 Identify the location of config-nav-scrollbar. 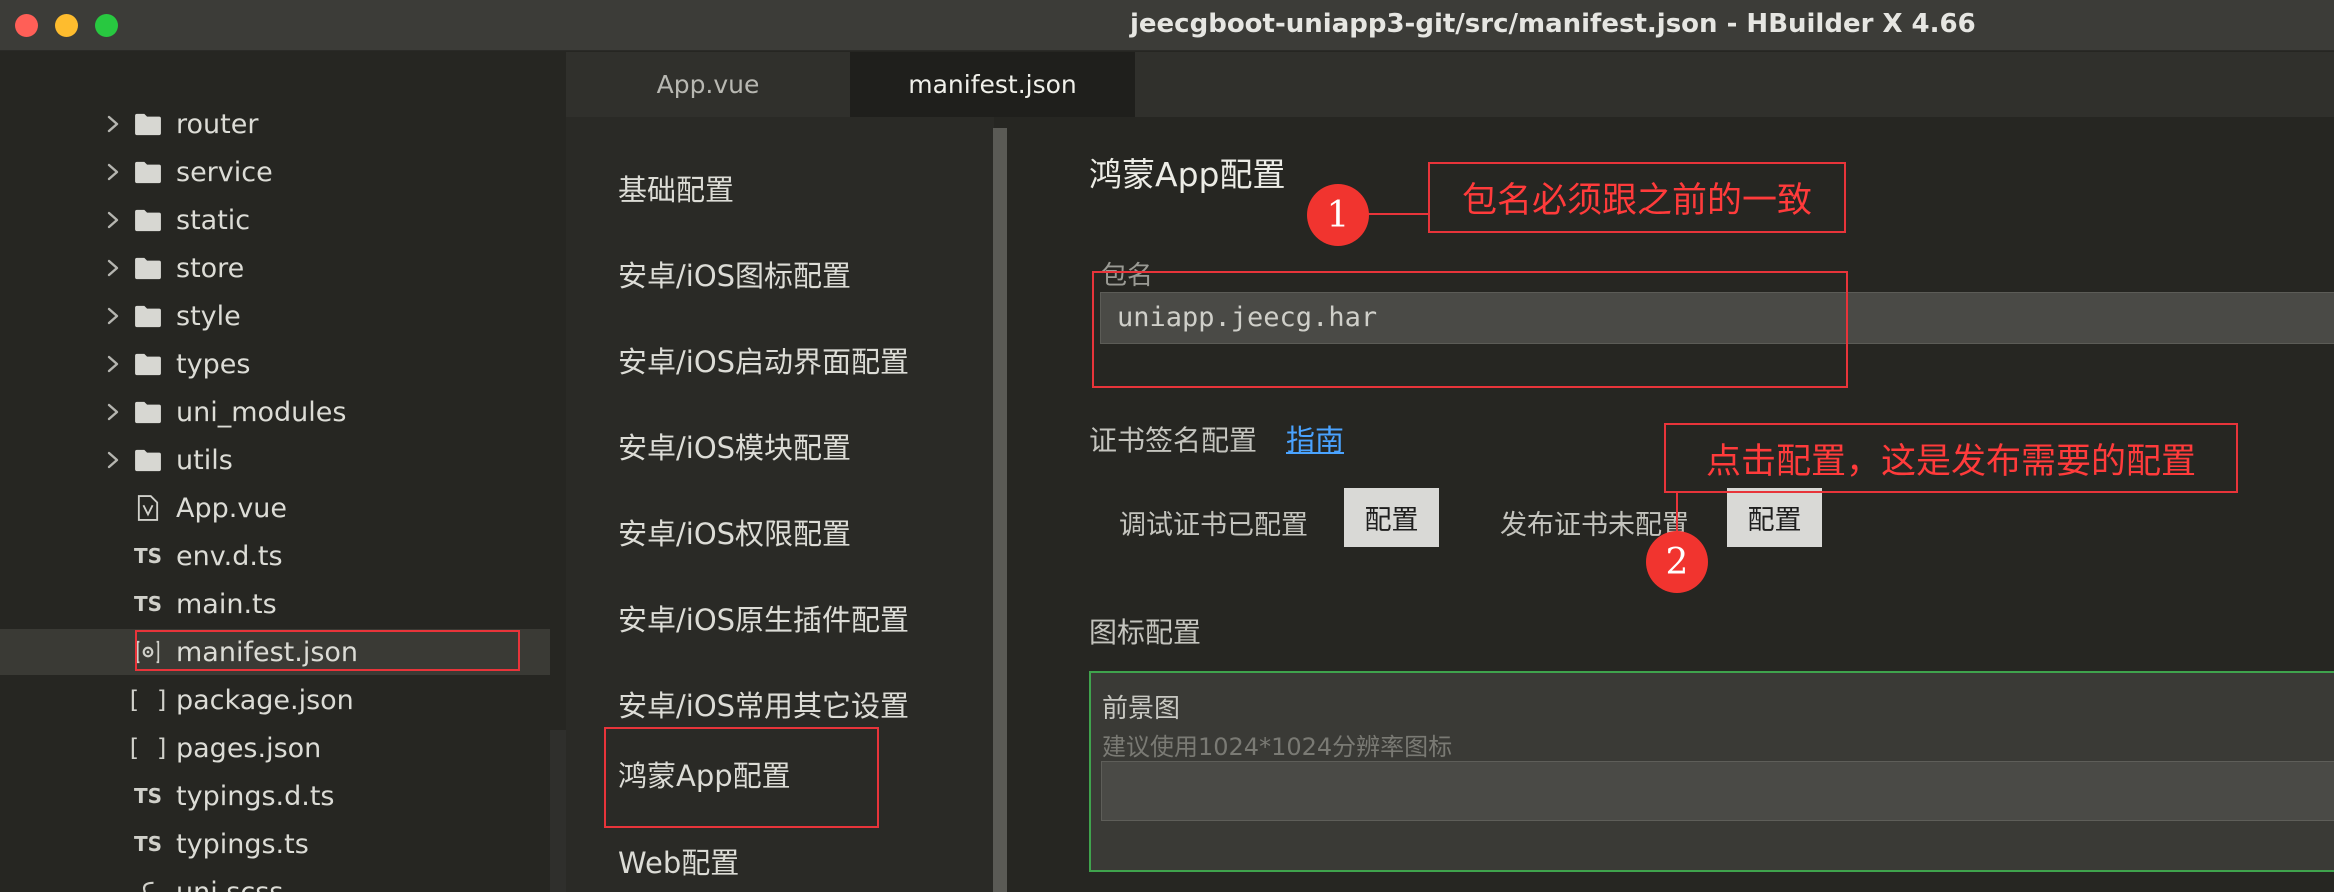
(1000, 510).